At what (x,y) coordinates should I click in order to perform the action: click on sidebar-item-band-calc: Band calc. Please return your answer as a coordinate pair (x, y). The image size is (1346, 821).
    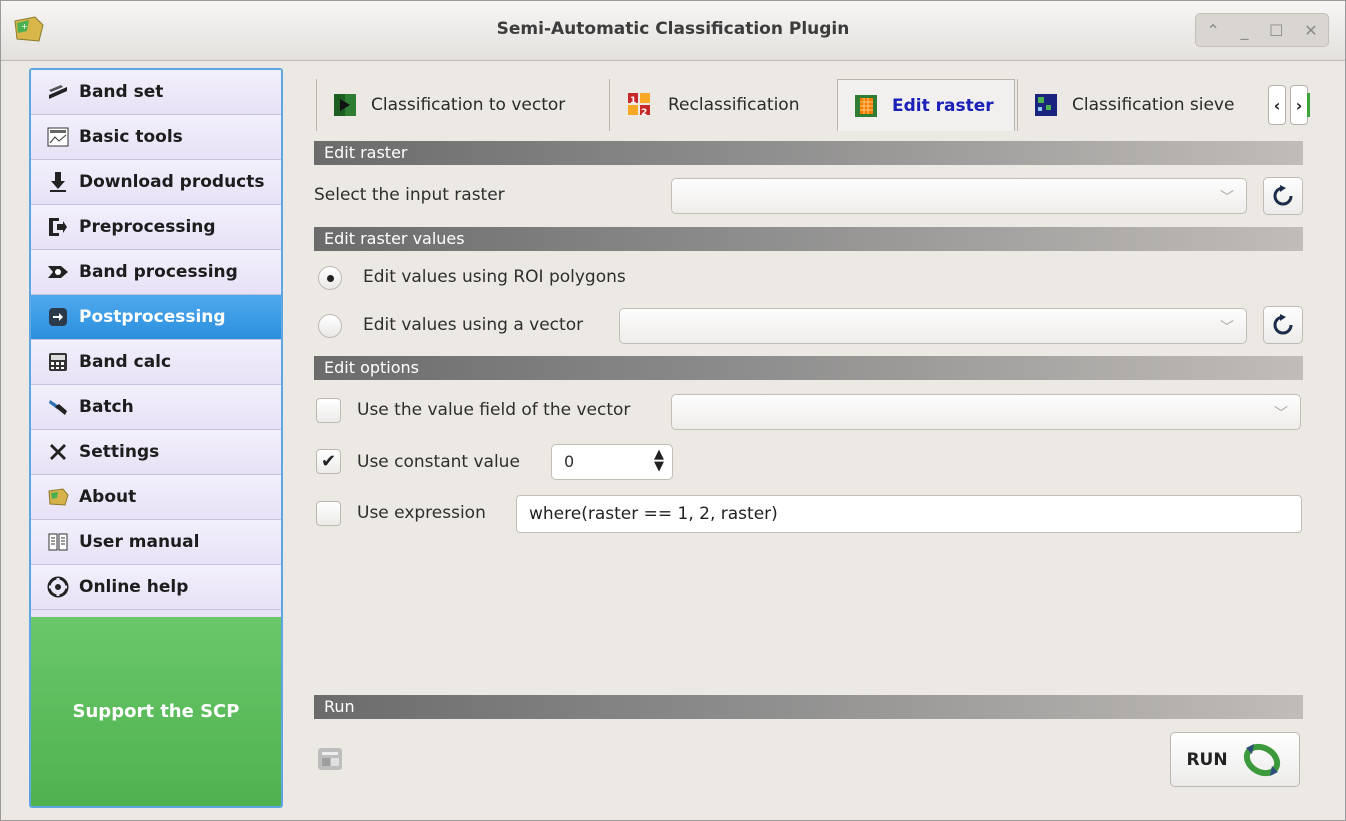
    Looking at the image, I should click on (156, 362).